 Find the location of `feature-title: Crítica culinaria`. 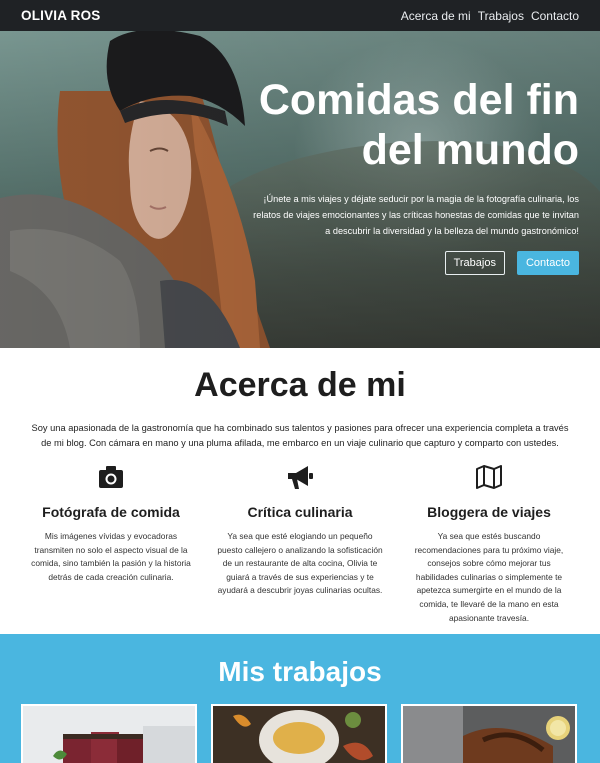

feature-title: Crítica culinaria is located at coordinates (300, 512).